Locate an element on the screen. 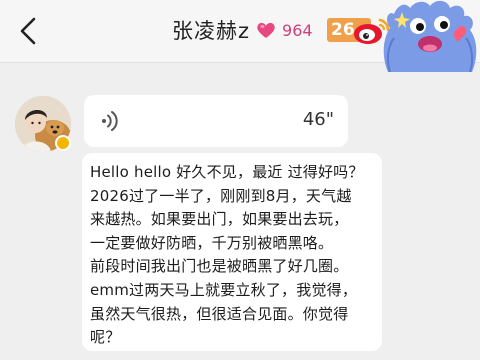 The image size is (480, 360). voice-message: 46" is located at coordinates (216, 121).